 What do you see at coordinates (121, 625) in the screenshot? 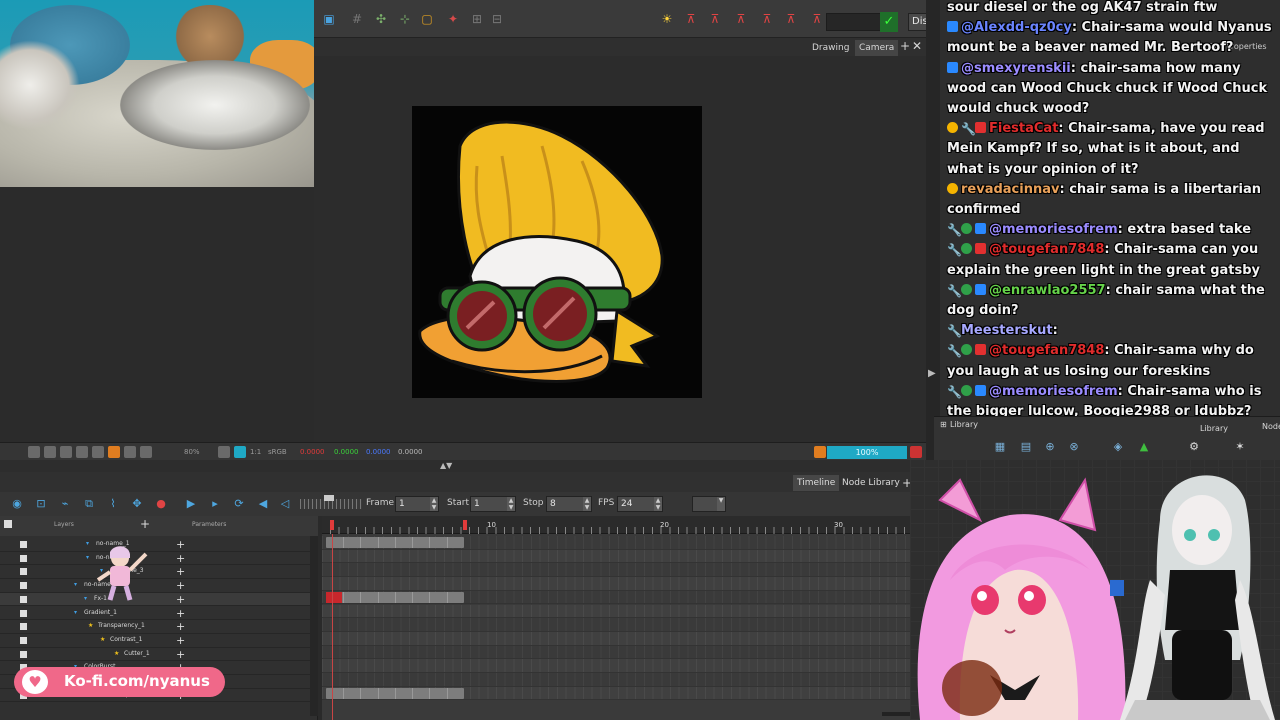
I see `layer-name: Transparency_1` at bounding box center [121, 625].